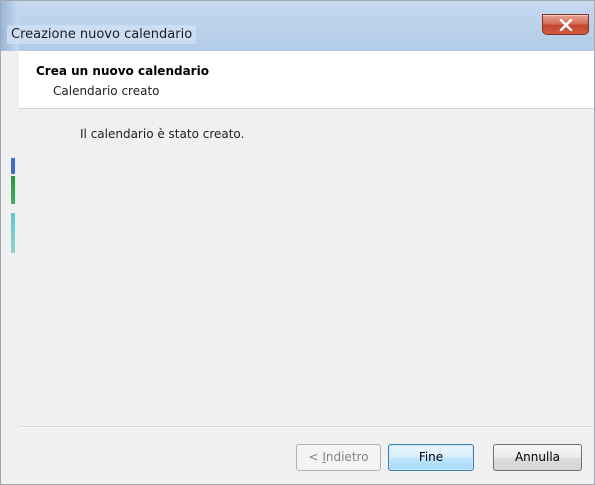 The width and height of the screenshot is (595, 485). Describe the element at coordinates (122, 71) in the screenshot. I see `wizard-title: Crea un nuovo calendario` at that location.